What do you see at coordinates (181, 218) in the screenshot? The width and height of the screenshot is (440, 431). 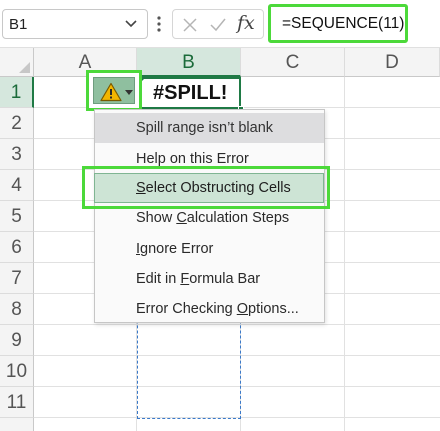 I see `menu-accelerator: C` at bounding box center [181, 218].